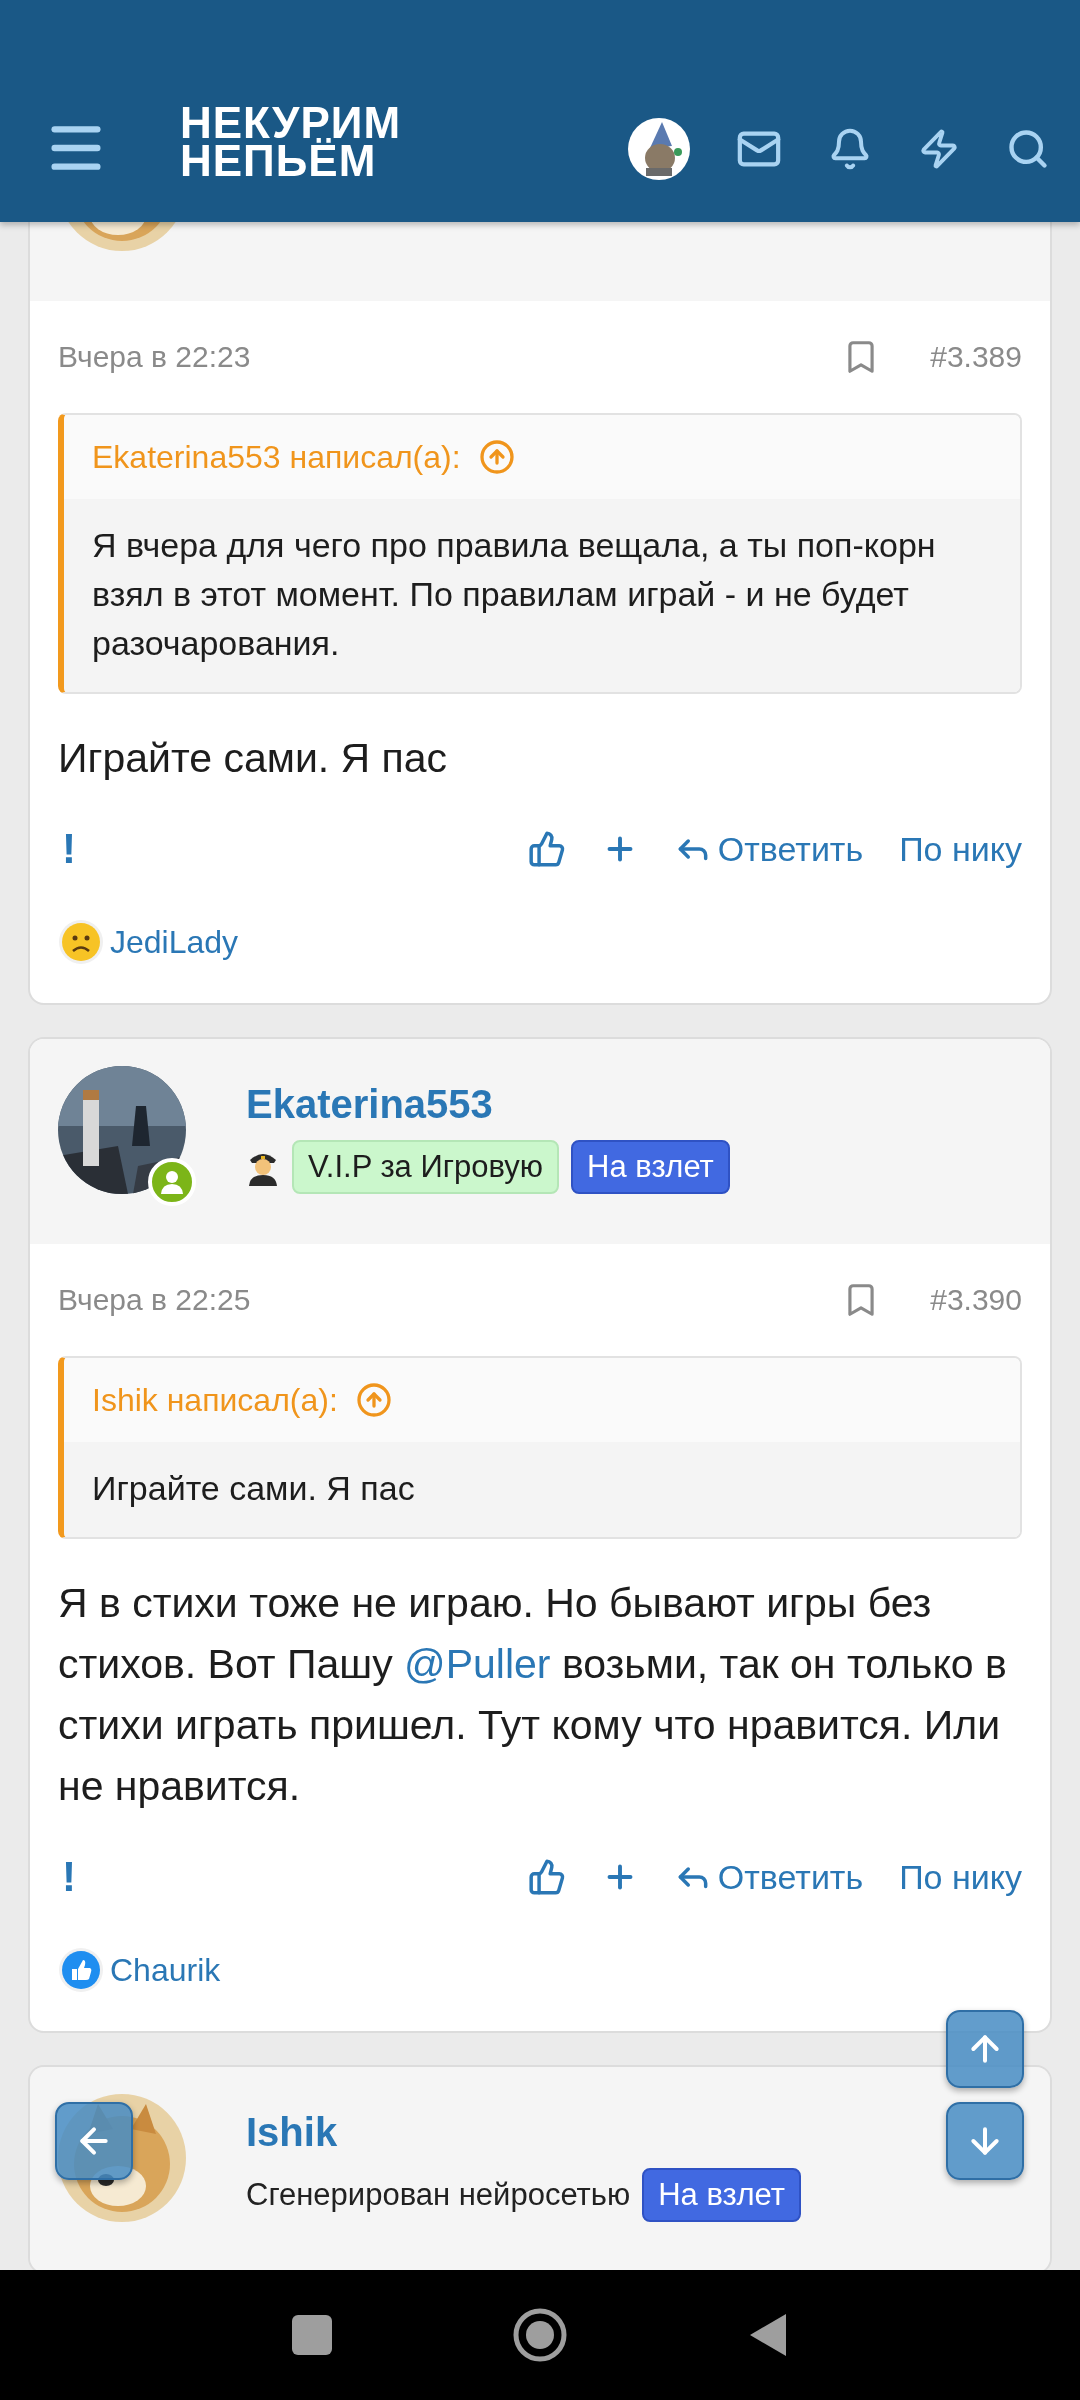  What do you see at coordinates (165, 1970) in the screenshot?
I see `reaction-user-link: Chaurik` at bounding box center [165, 1970].